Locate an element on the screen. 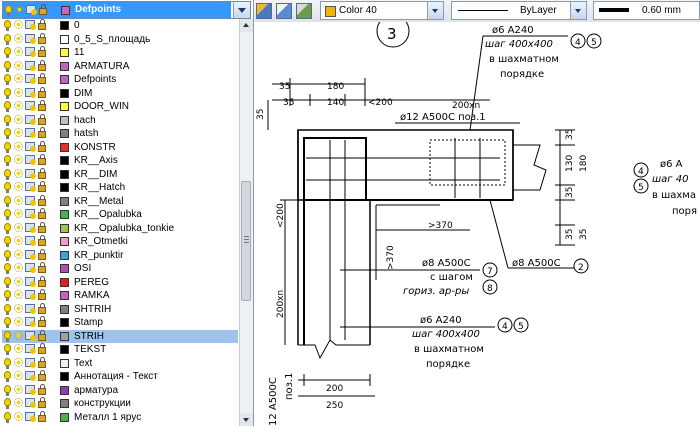  layer-row: OSI is located at coordinates (120, 268).